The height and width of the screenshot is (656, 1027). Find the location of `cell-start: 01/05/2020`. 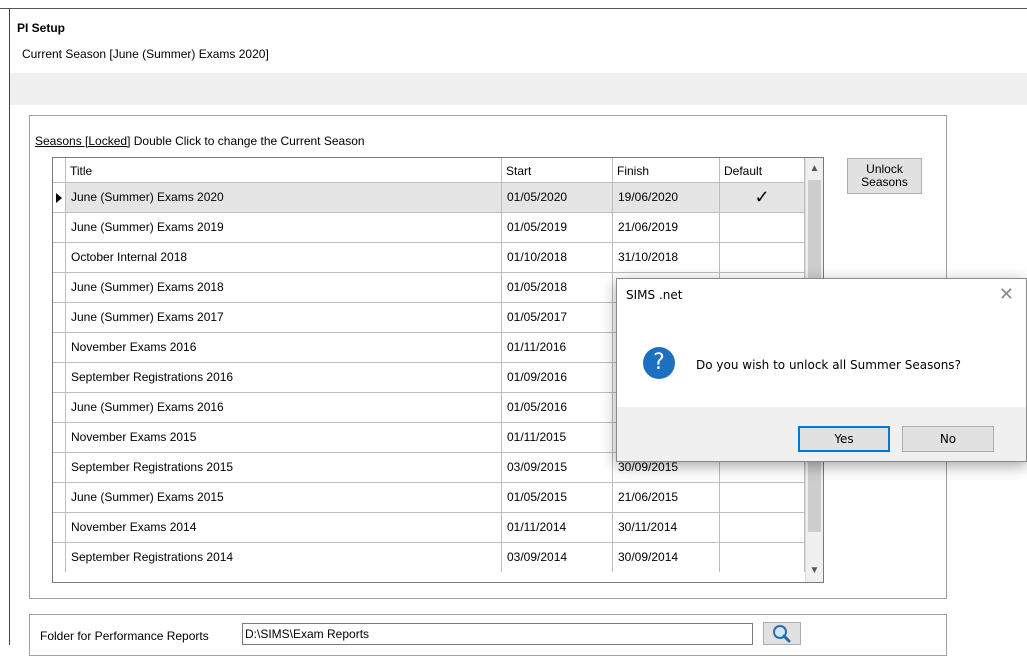

cell-start: 01/05/2020 is located at coordinates (557, 197).